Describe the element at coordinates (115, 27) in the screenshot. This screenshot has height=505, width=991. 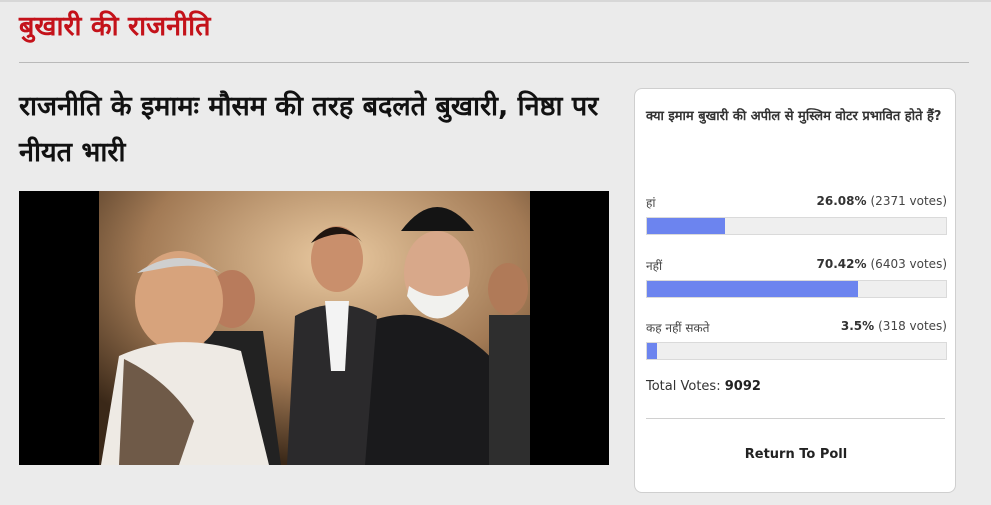
I see `section-title: बुखारी की राजनीति` at that location.